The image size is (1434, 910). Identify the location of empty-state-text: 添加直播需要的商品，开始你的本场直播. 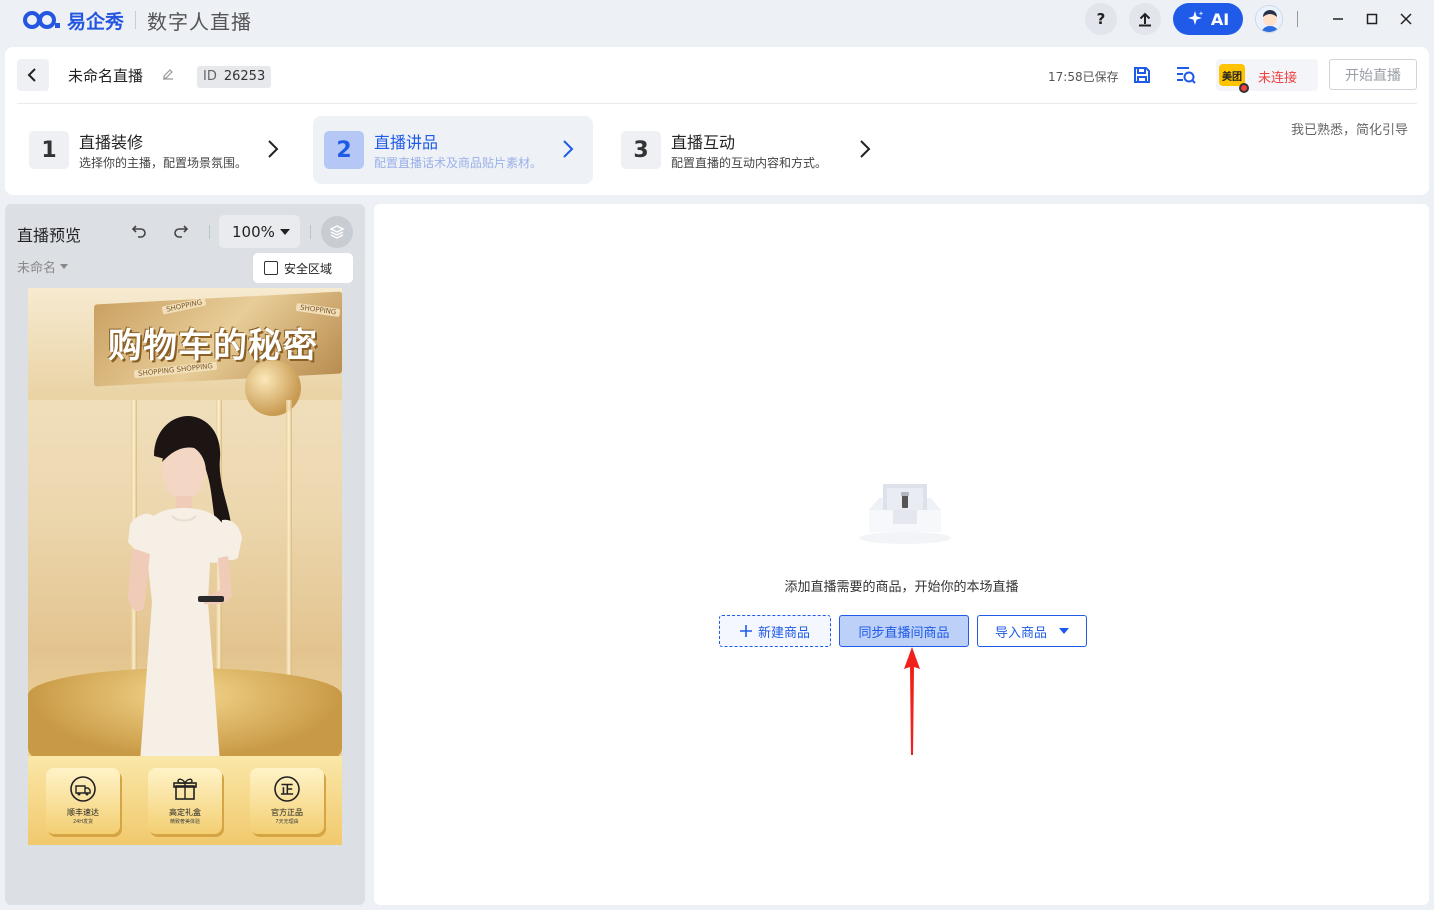
(901, 587).